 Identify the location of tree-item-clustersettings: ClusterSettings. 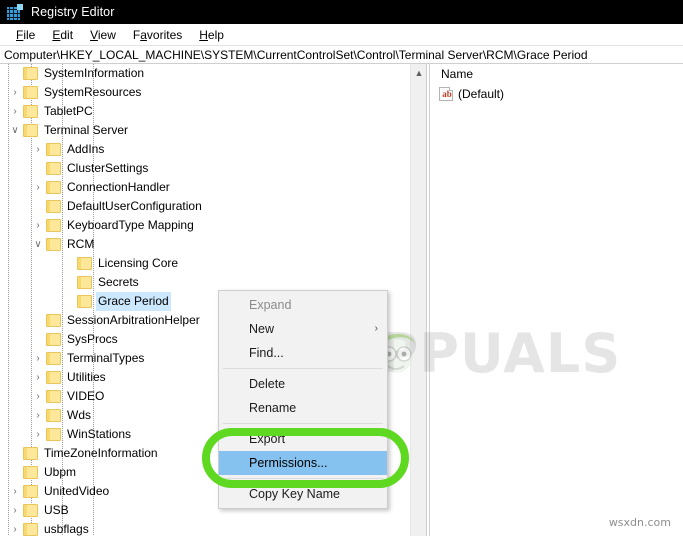
(204, 168).